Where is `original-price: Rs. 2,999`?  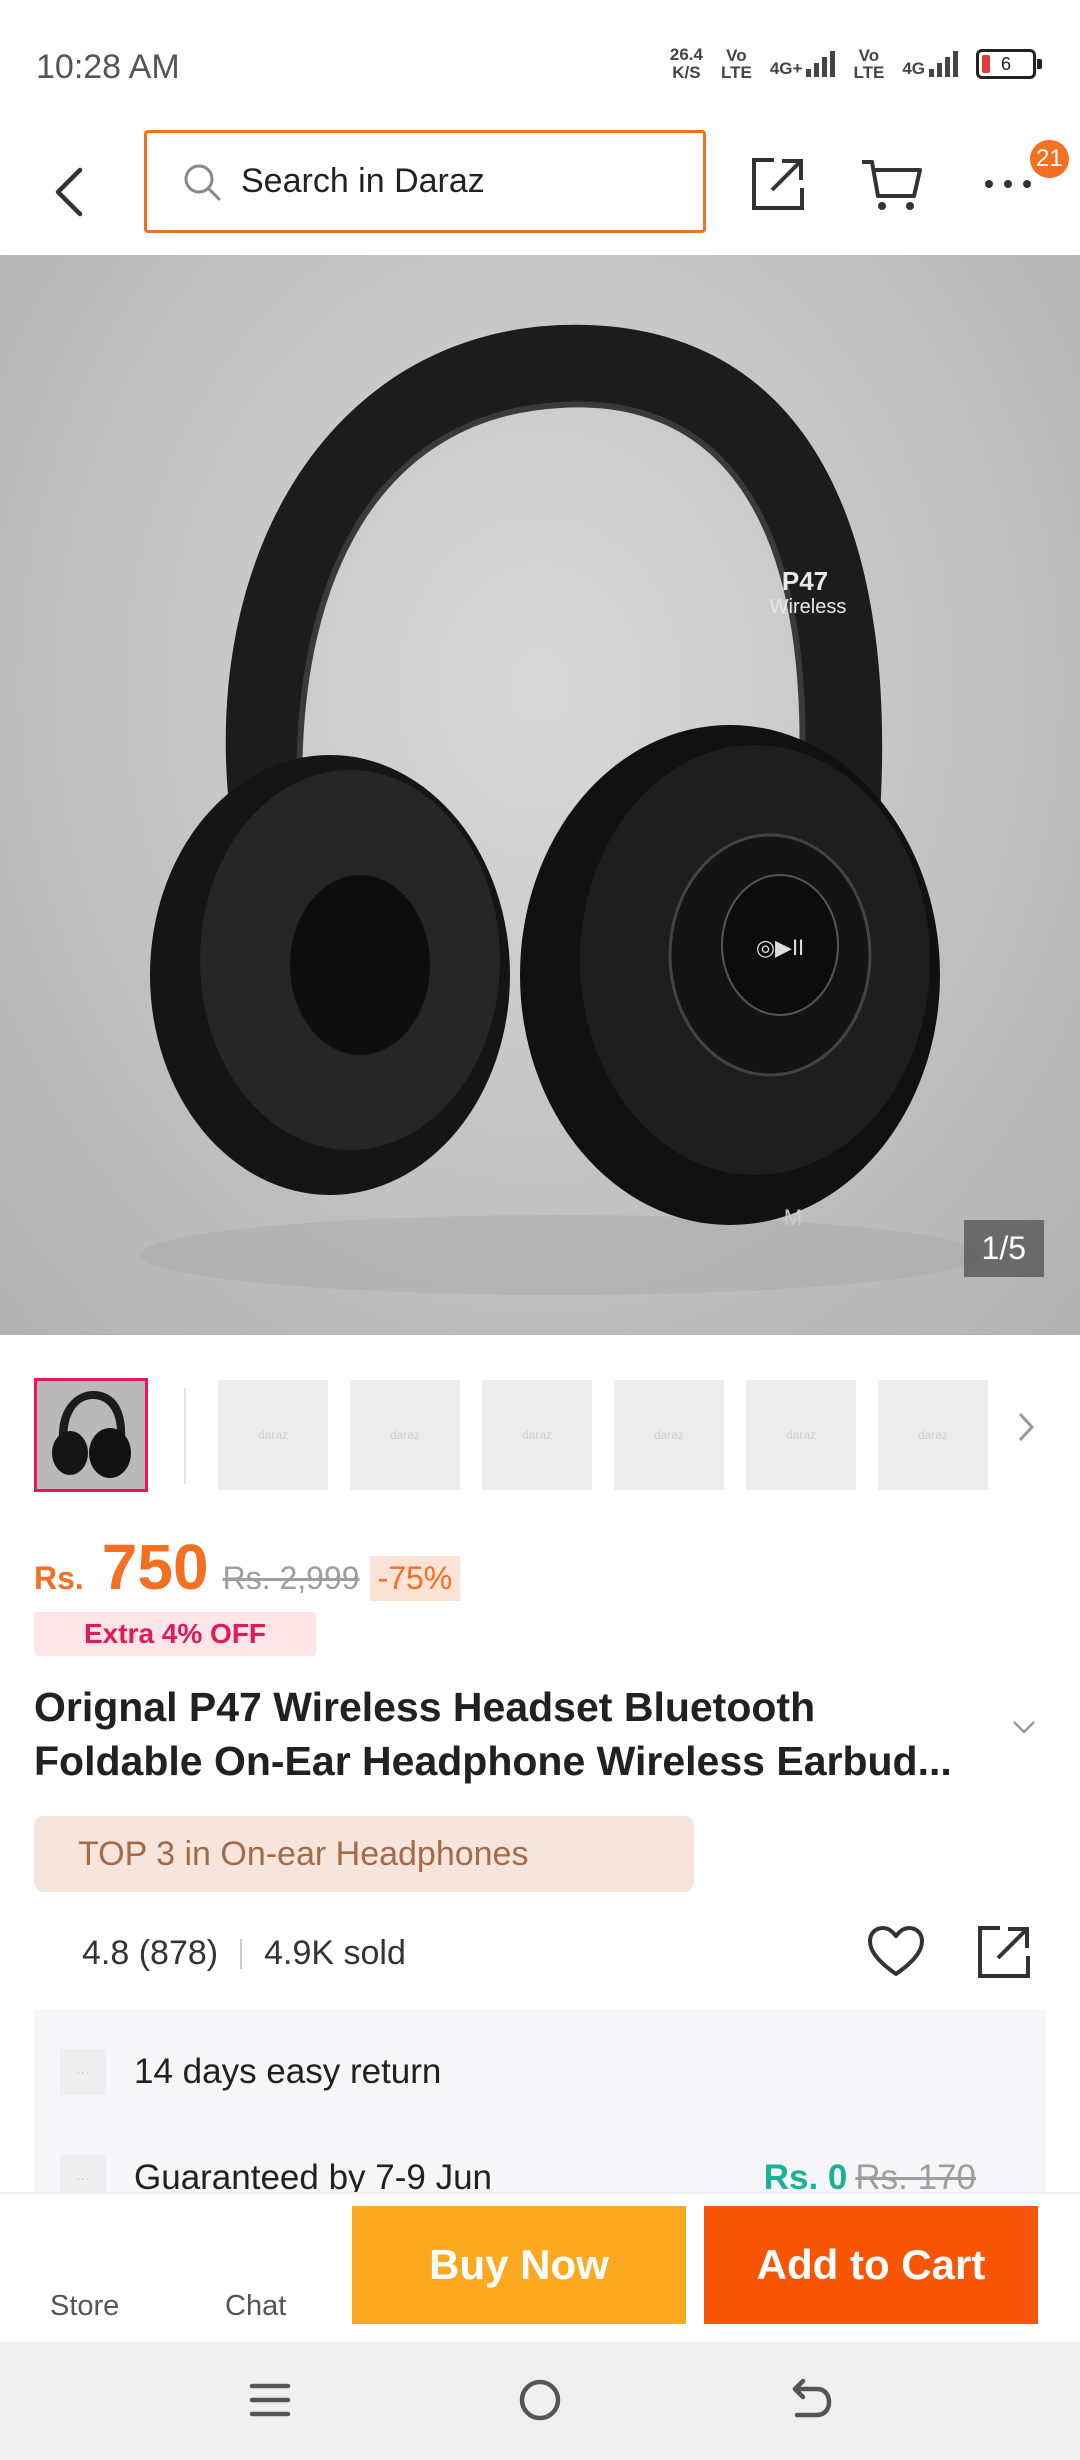 original-price: Rs. 2,999 is located at coordinates (291, 1578).